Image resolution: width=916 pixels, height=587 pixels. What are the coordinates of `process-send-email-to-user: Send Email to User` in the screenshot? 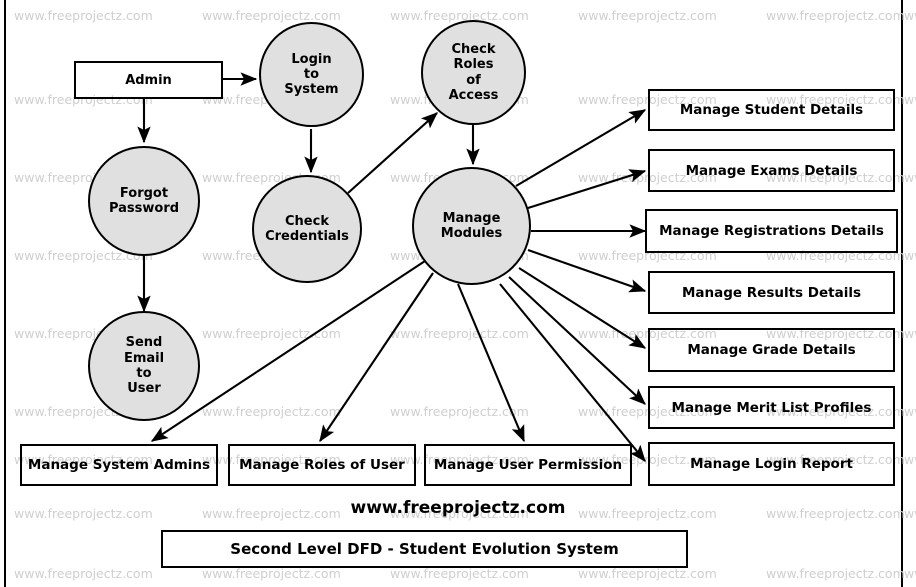 It's located at (144, 366).